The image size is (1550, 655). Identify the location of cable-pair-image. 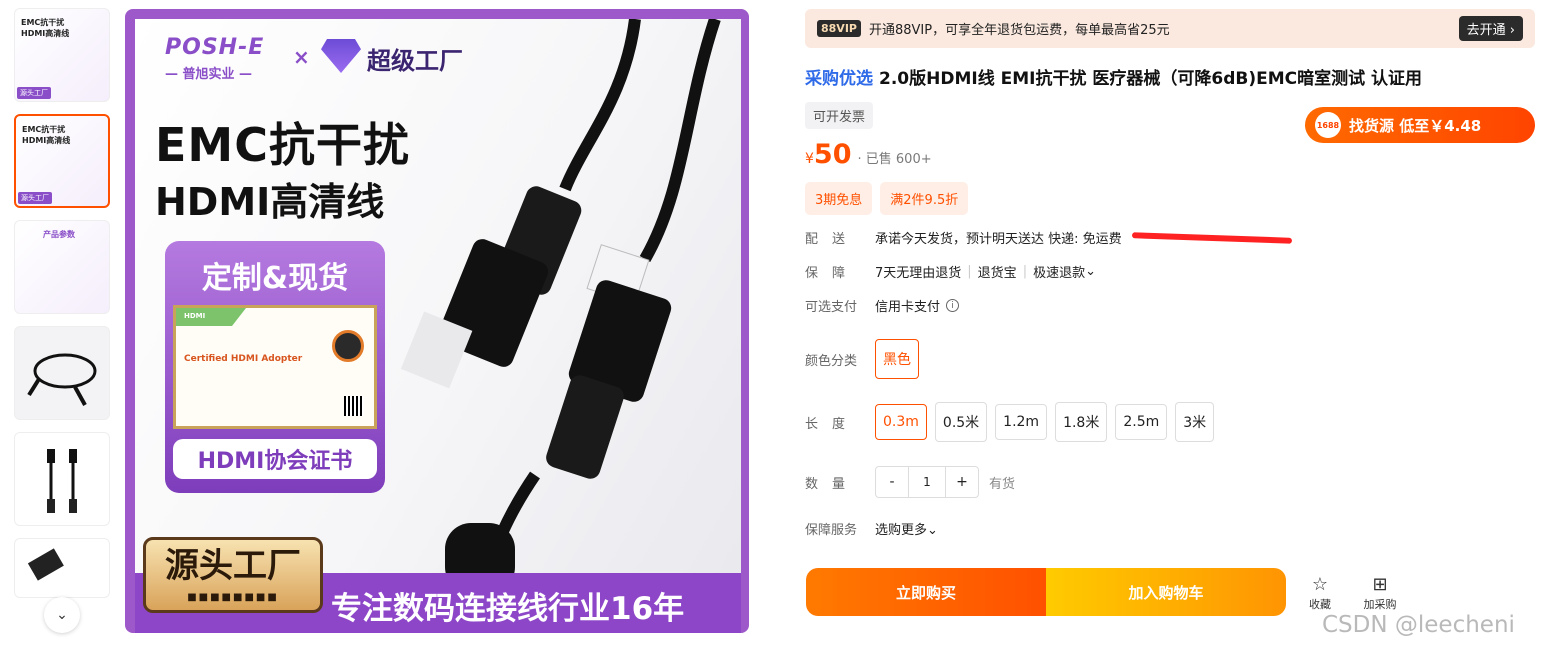
(62, 481).